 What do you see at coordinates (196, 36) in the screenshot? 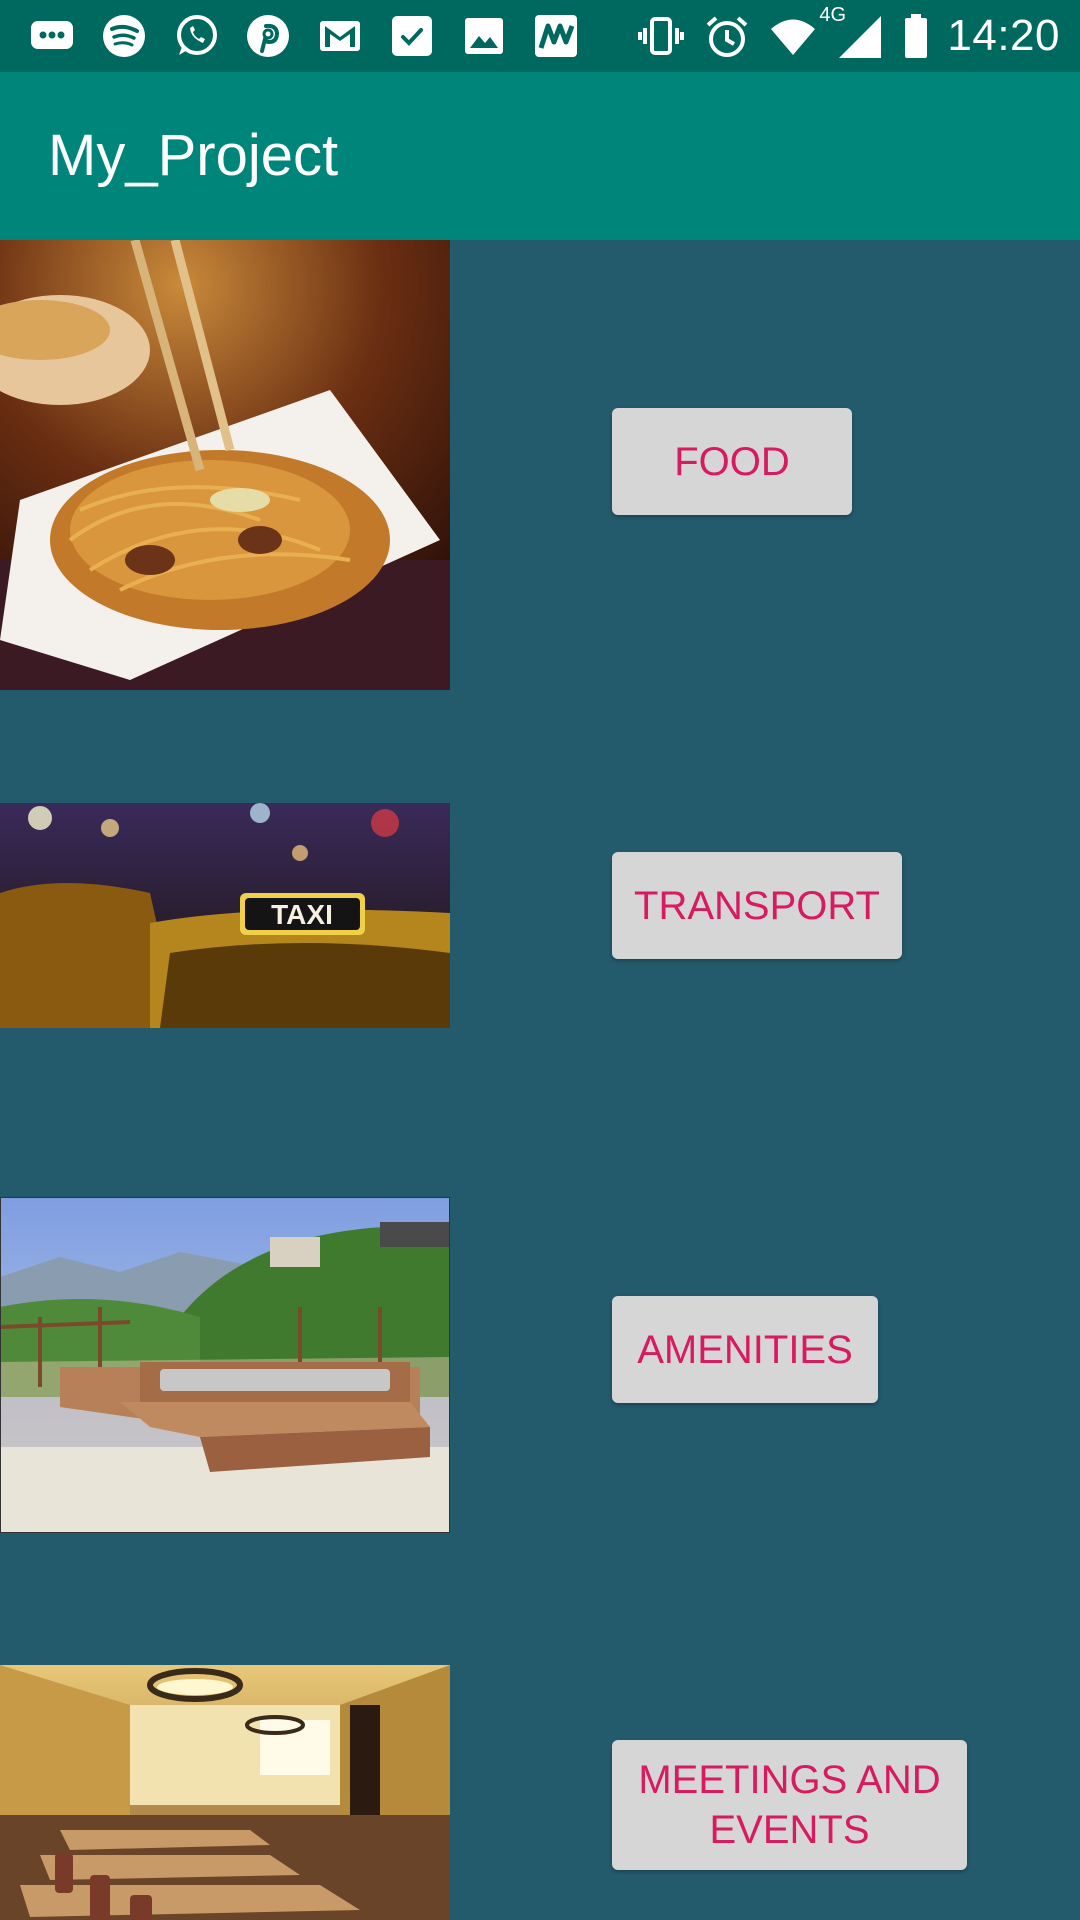
I see `whatsapp-icon` at bounding box center [196, 36].